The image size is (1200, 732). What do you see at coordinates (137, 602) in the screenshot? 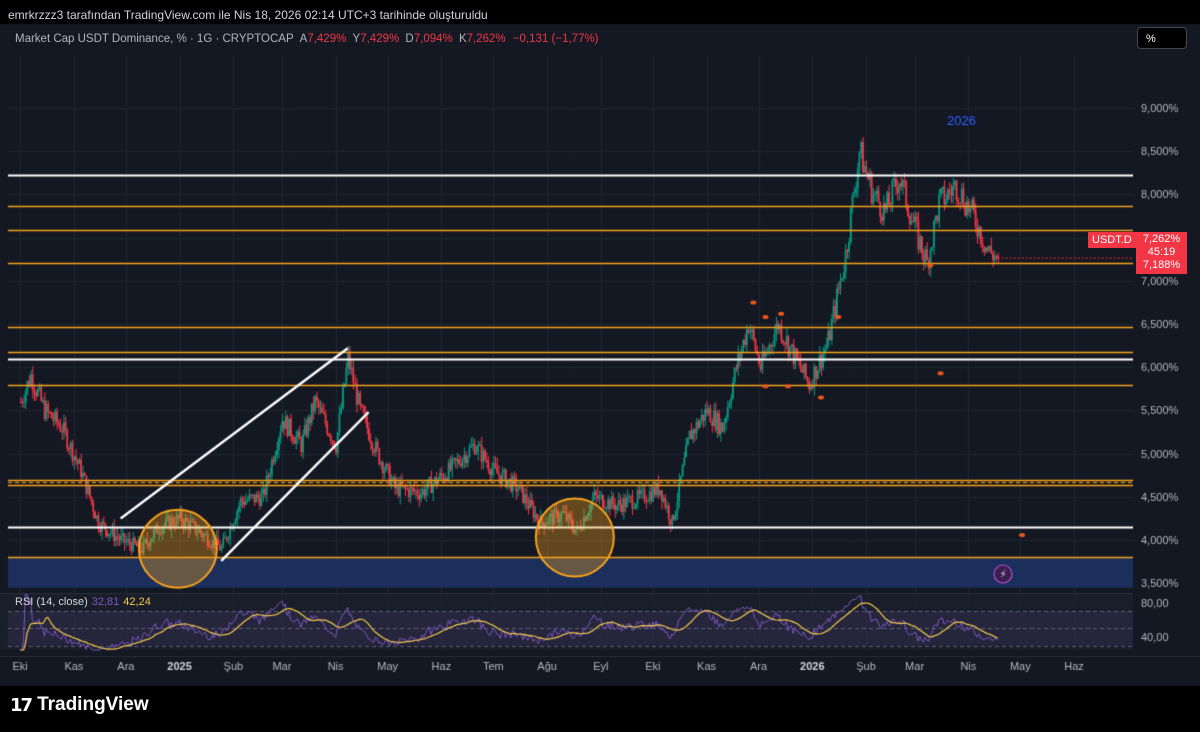
I see `rsi-ma-value: 42,24` at bounding box center [137, 602].